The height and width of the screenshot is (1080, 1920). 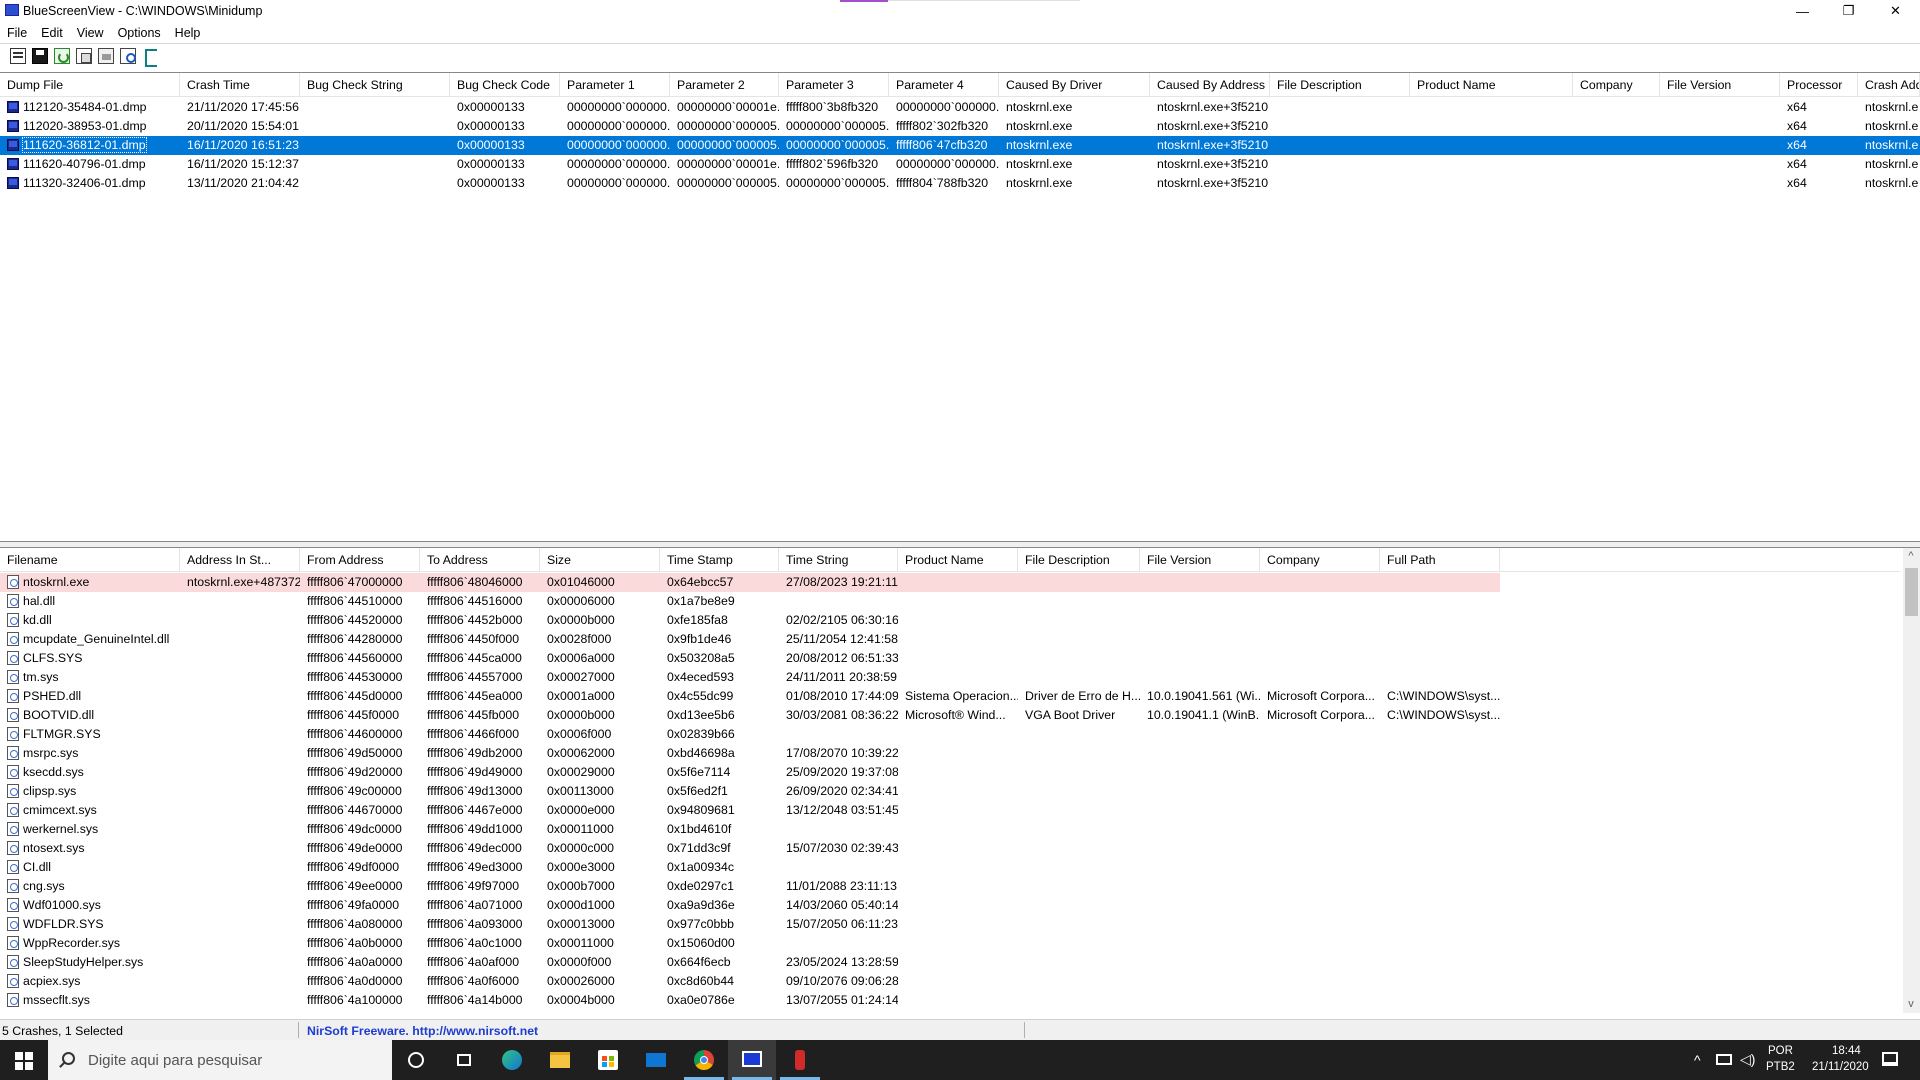 I want to click on menu-file: File, so click(x=17, y=33).